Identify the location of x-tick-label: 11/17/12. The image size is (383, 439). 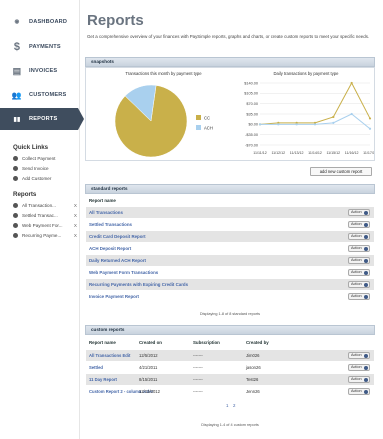
(368, 153).